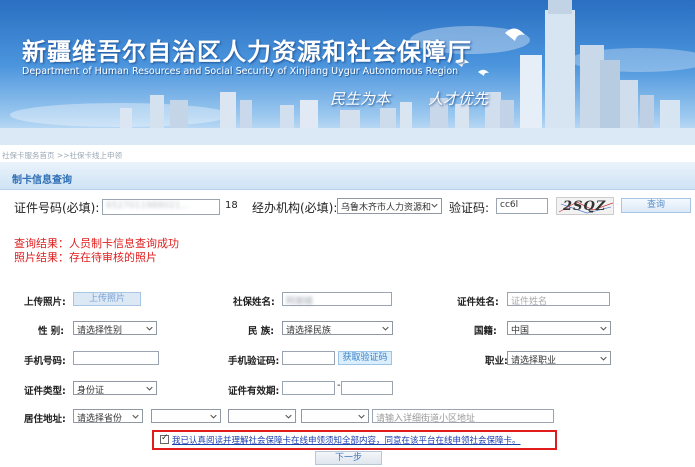 The height and width of the screenshot is (467, 695). I want to click on photo-result-text: 照片结果：存在待审核的照片, so click(85, 257).